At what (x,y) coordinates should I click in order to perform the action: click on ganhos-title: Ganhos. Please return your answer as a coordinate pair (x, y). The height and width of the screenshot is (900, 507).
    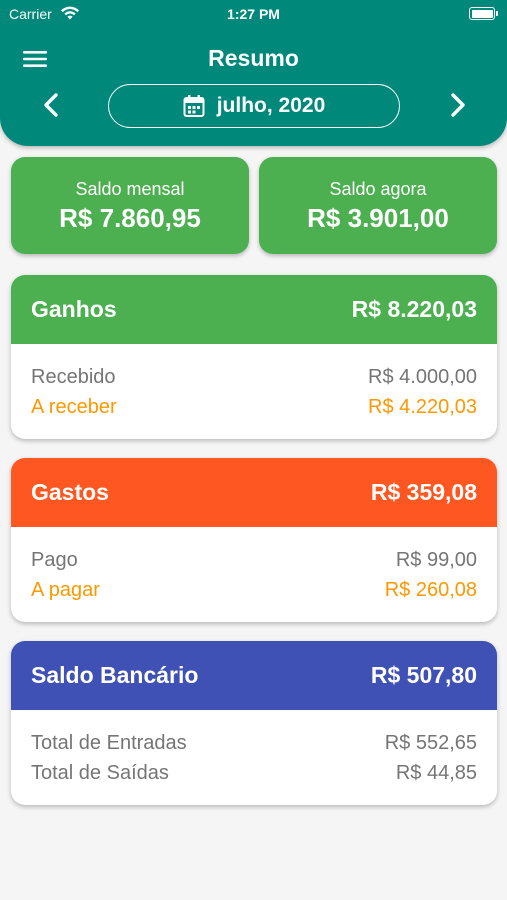
    Looking at the image, I should click on (74, 309).